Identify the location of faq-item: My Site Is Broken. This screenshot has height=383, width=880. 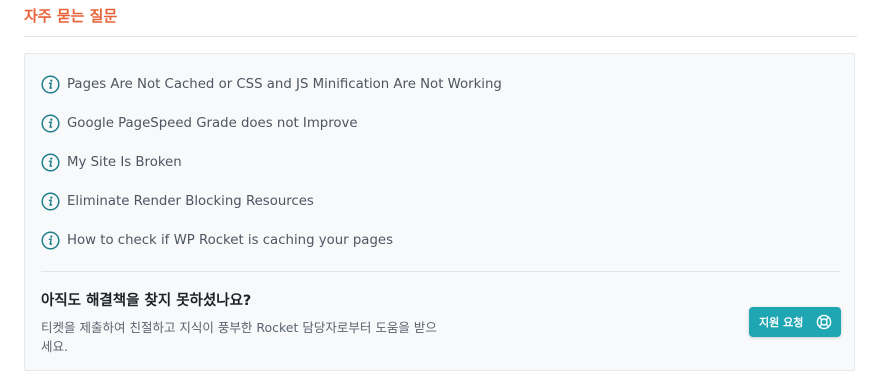
(271, 162).